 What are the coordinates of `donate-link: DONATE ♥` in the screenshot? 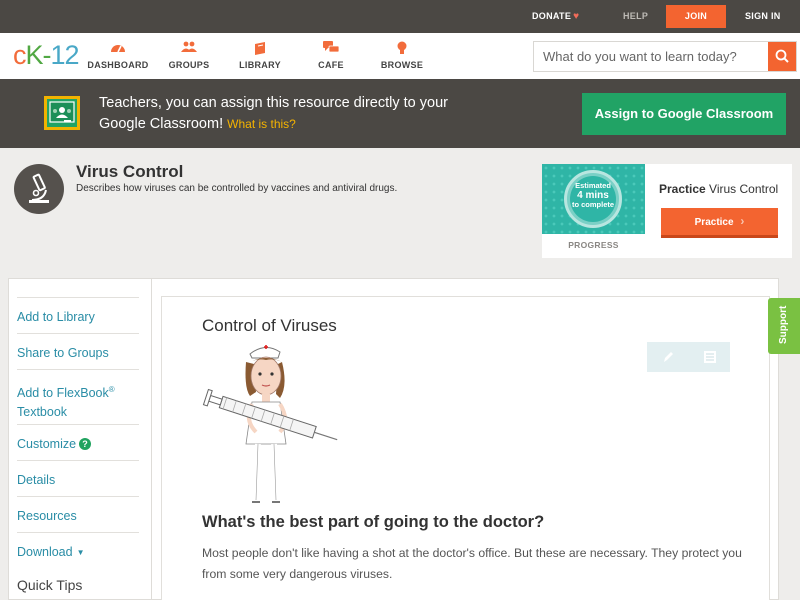 It's located at (555, 16).